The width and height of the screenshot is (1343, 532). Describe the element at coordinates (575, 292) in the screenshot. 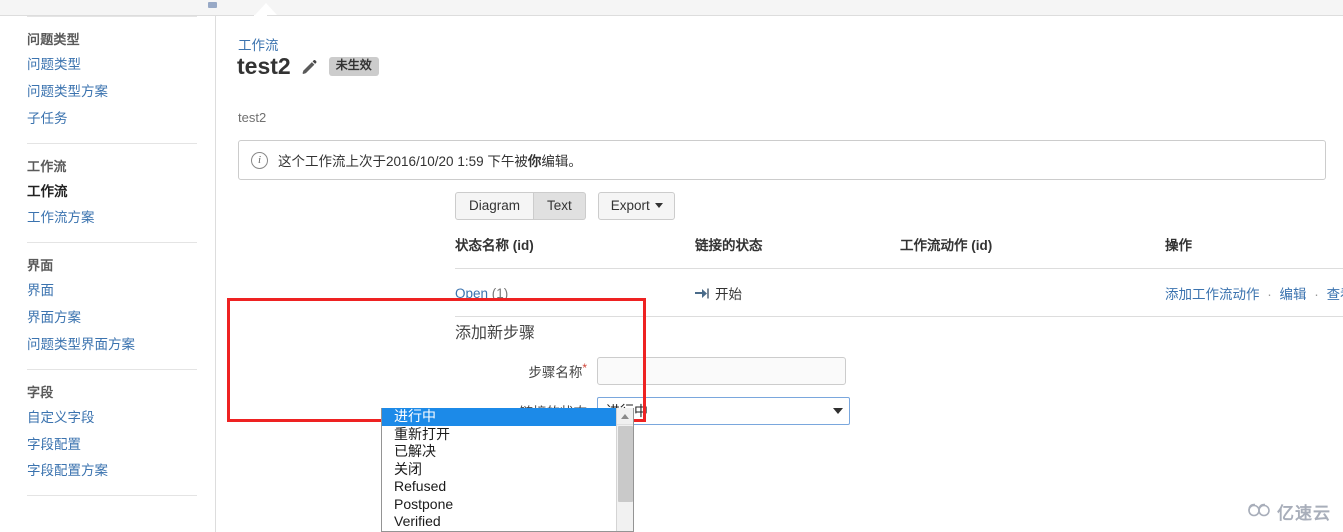

I see `cell-state-name: Open (1)` at that location.